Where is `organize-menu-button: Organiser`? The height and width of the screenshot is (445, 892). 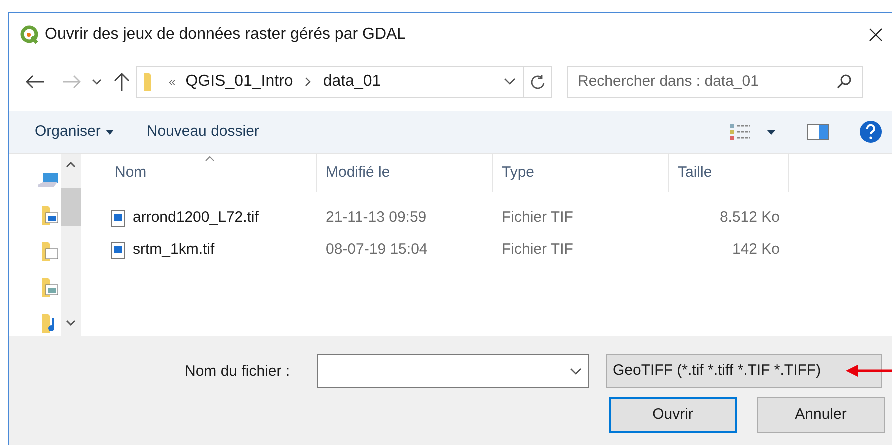
organize-menu-button: Organiser is located at coordinates (74, 132).